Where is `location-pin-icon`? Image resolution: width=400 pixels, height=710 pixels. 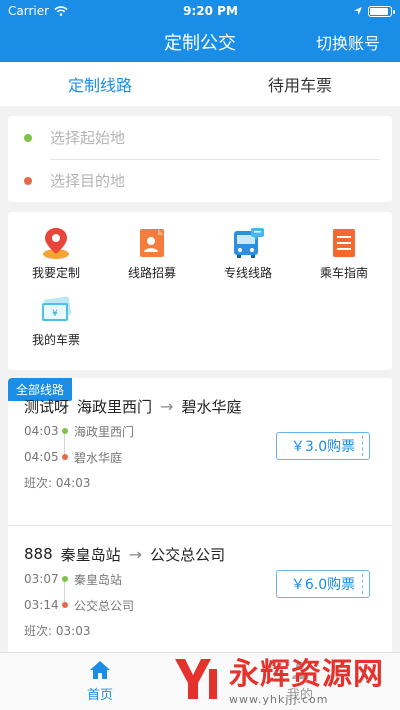
location-pin-icon is located at coordinates (56, 243).